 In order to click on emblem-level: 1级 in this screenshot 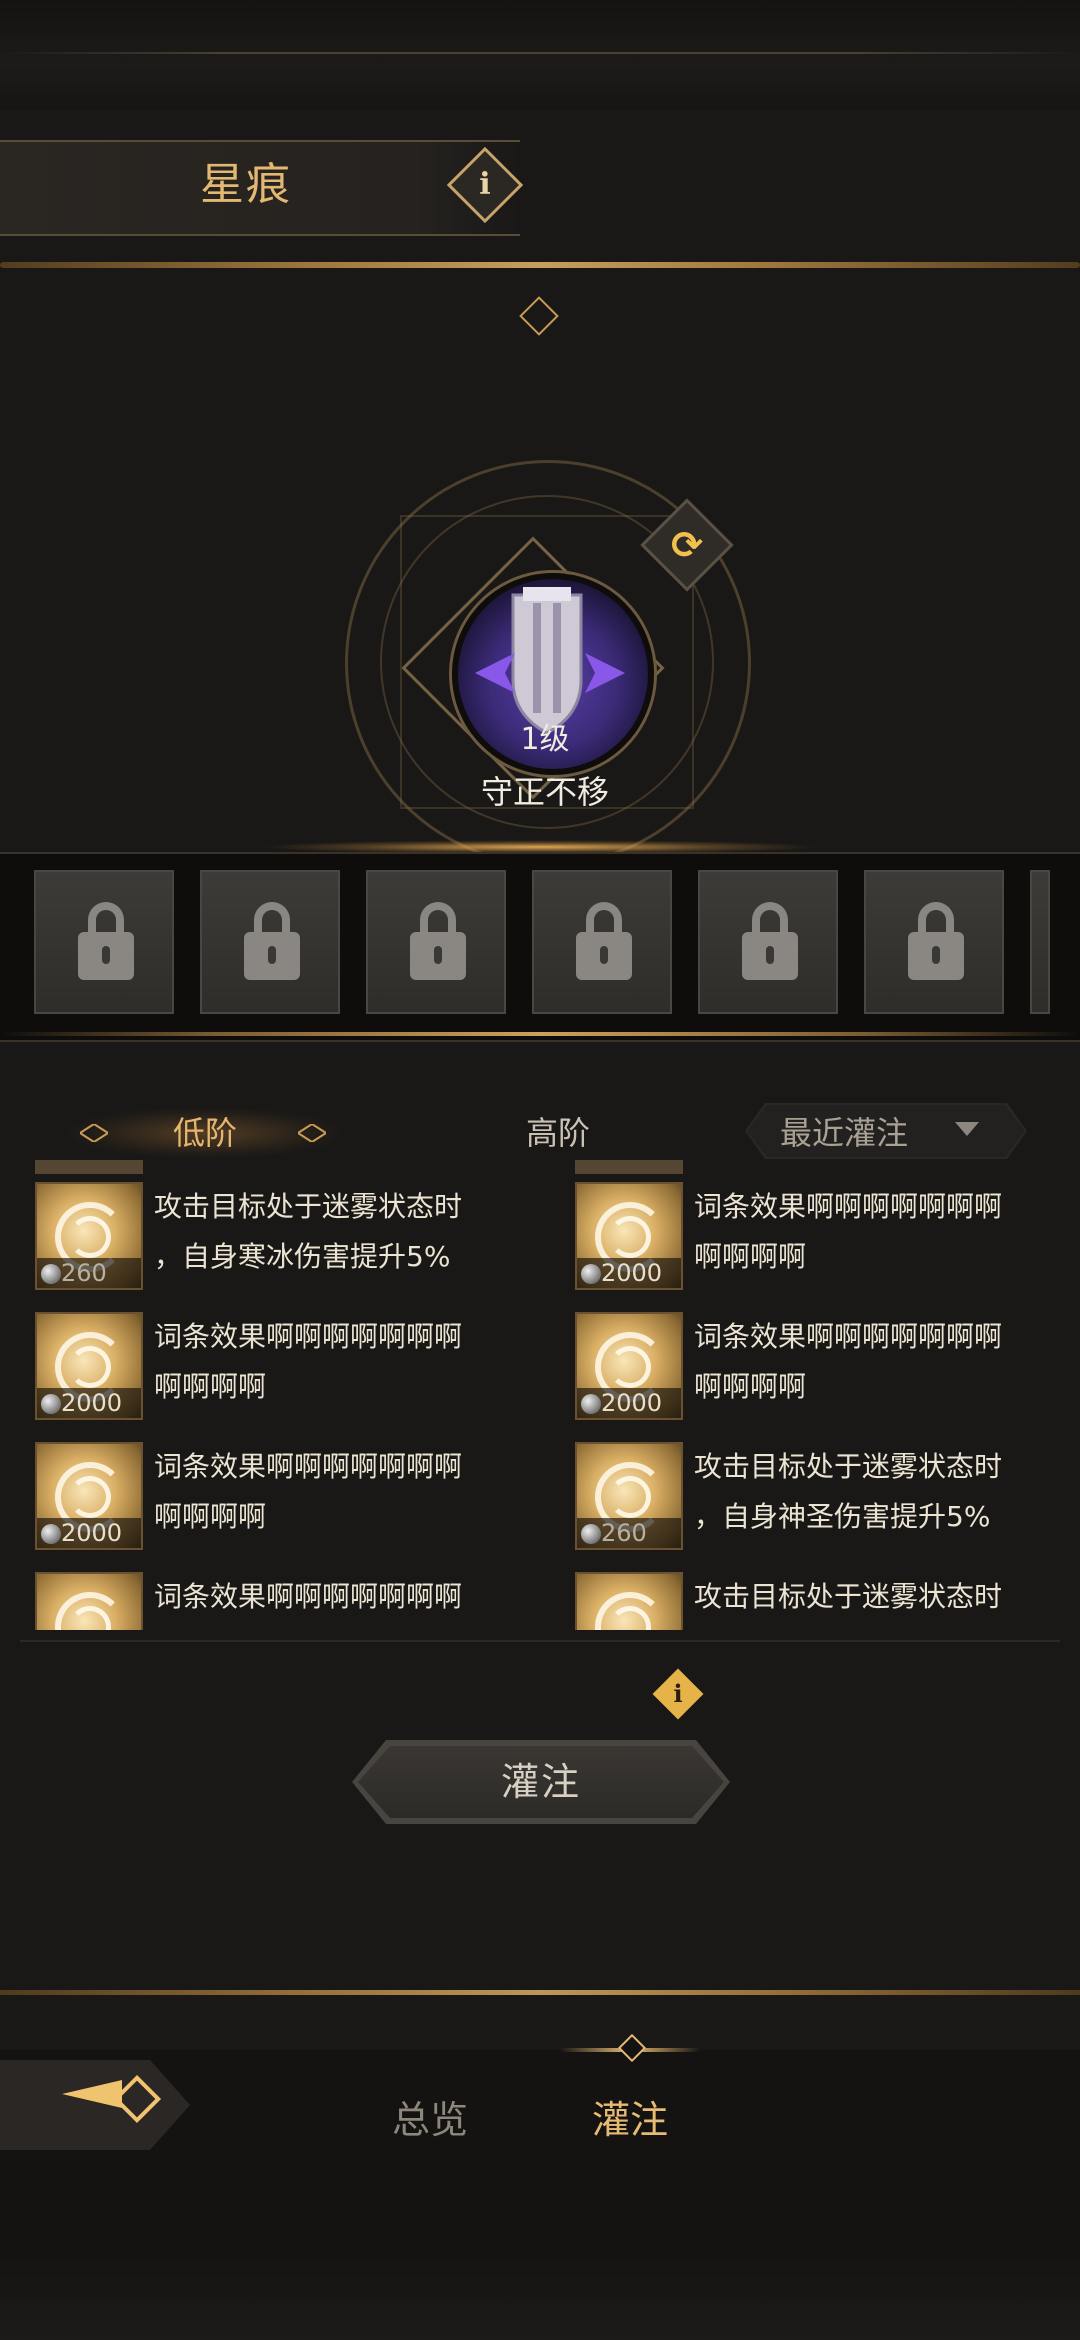, I will do `click(545, 739)`.